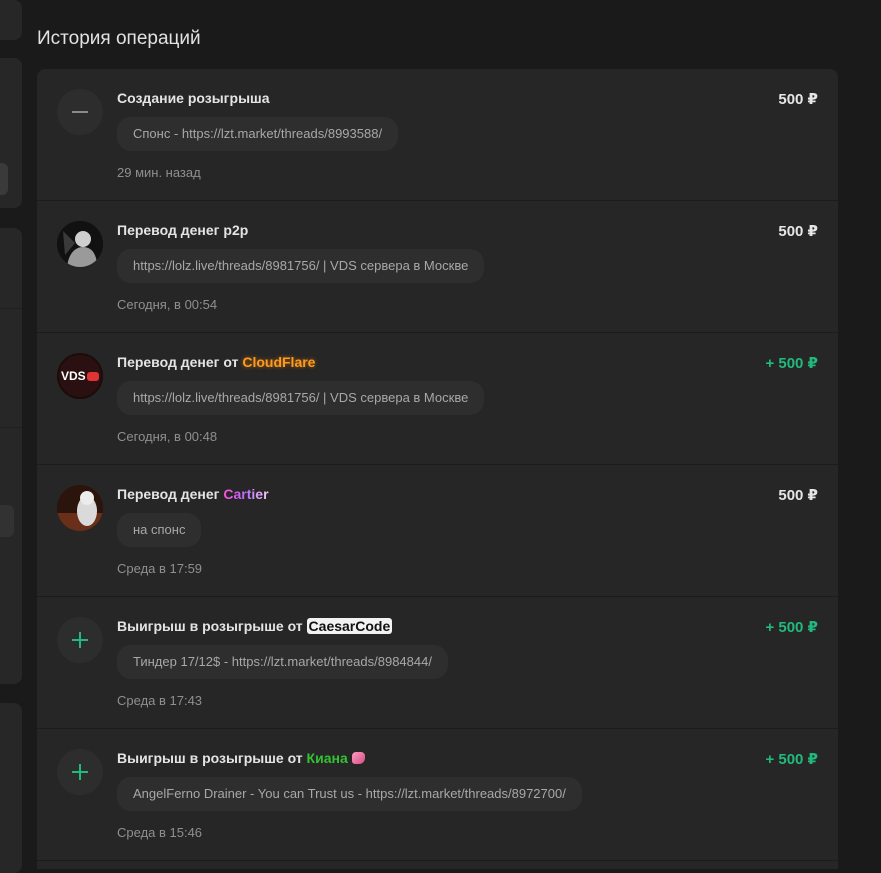  Describe the element at coordinates (216, 362) in the screenshot. I see `operation-title: Перевод денег от CloudFlare` at that location.